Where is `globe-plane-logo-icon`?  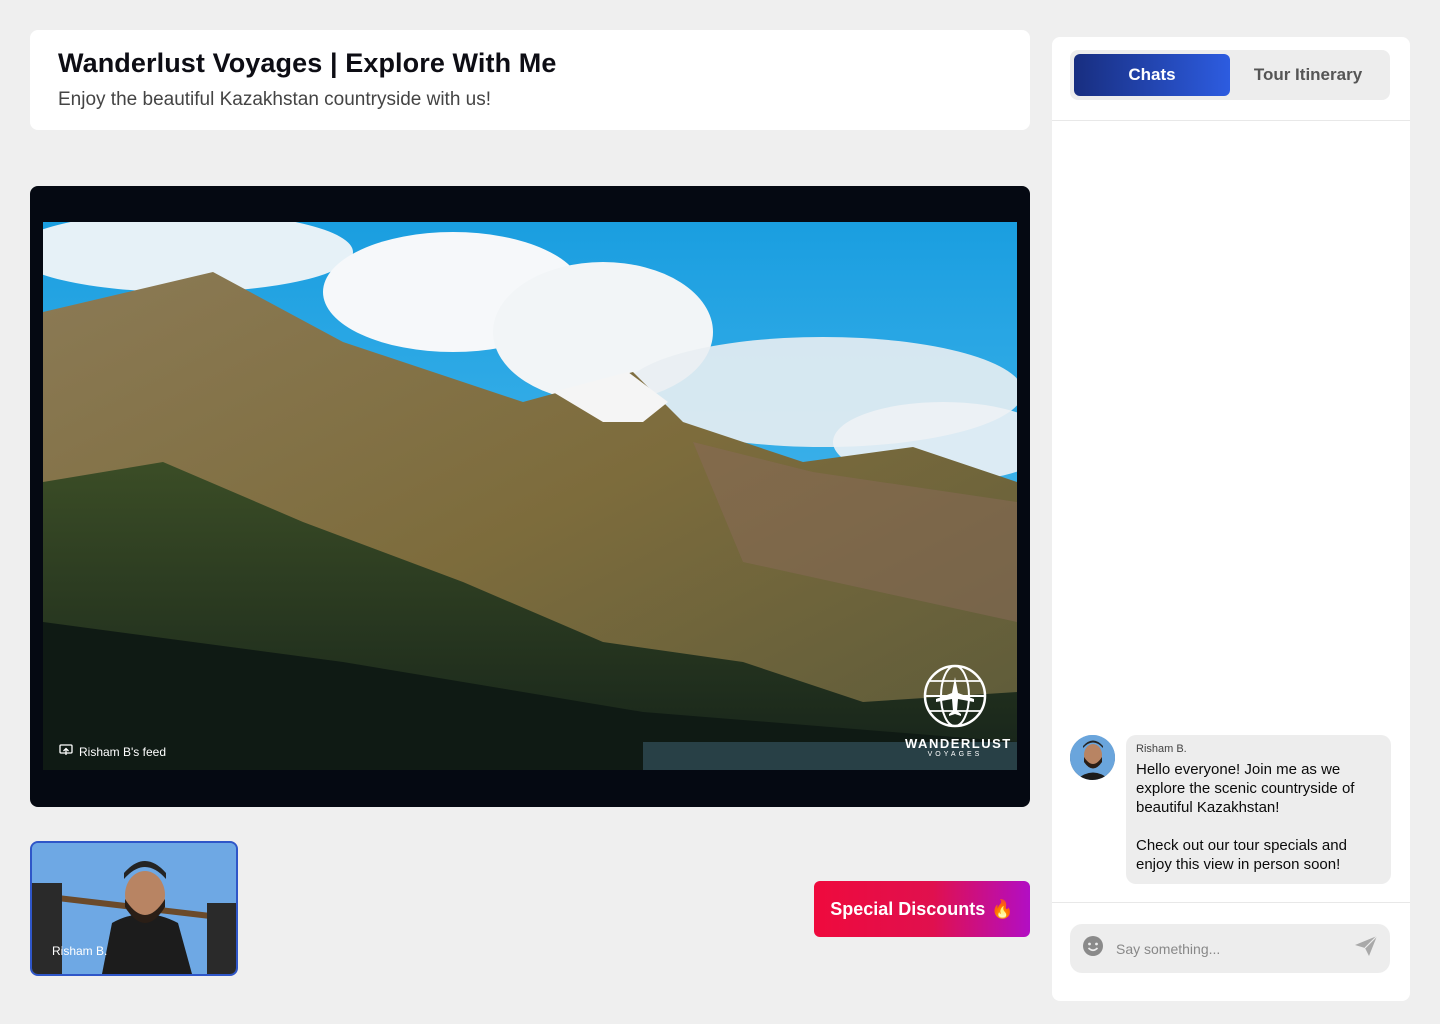
globe-plane-logo-icon is located at coordinates (955, 698).